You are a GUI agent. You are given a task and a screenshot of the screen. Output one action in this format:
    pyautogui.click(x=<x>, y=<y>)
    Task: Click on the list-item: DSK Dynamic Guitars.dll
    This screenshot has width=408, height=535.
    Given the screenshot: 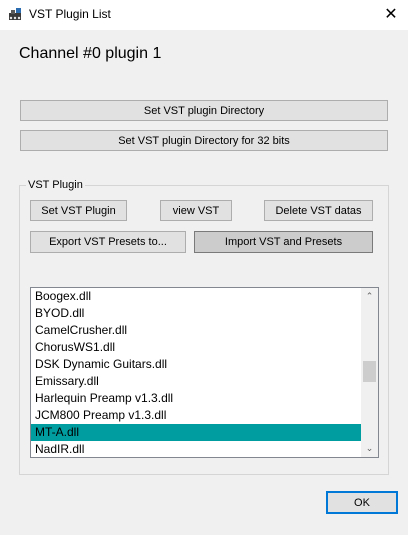 What is the action you would take?
    pyautogui.click(x=196, y=364)
    